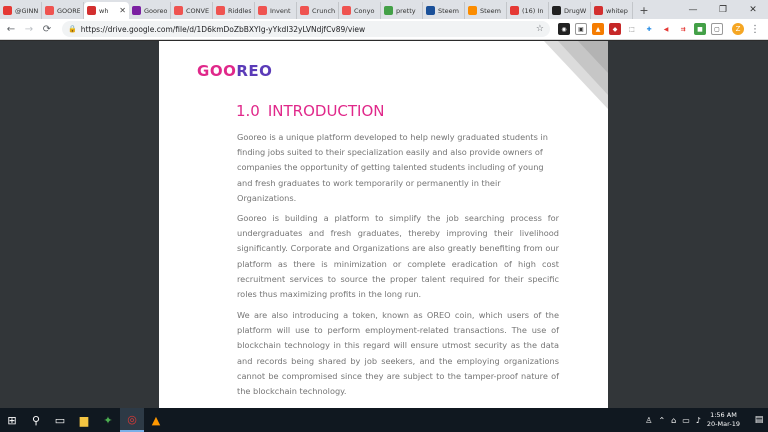 The width and height of the screenshot is (768, 432). Describe the element at coordinates (649, 29) in the screenshot. I see `extension-icon-6: ✚` at that location.